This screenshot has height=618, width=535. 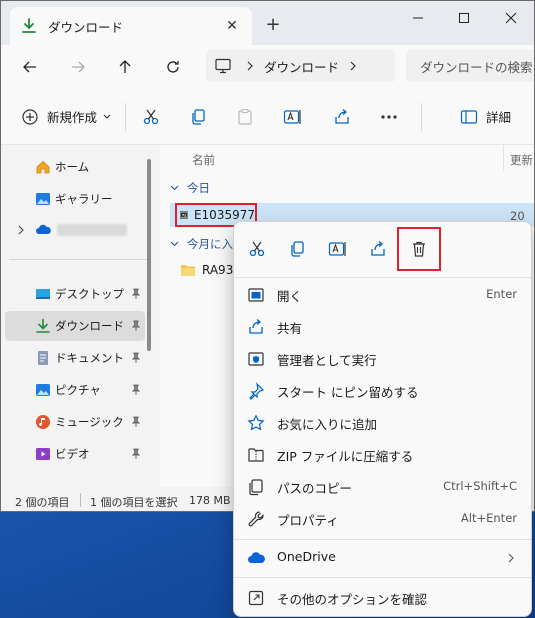 What do you see at coordinates (75, 230) in the screenshot?
I see `sidebar-item-onedrive` at bounding box center [75, 230].